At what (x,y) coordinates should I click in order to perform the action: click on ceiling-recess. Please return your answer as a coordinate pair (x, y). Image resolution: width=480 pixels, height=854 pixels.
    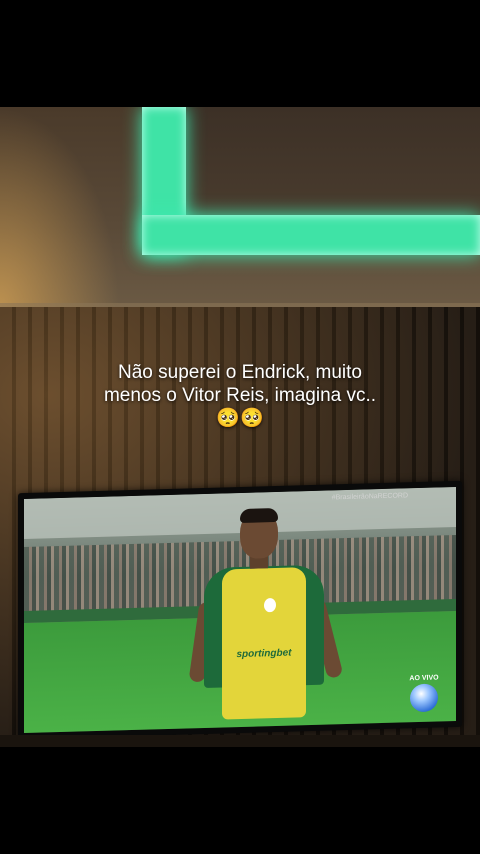
    Looking at the image, I should click on (333, 161).